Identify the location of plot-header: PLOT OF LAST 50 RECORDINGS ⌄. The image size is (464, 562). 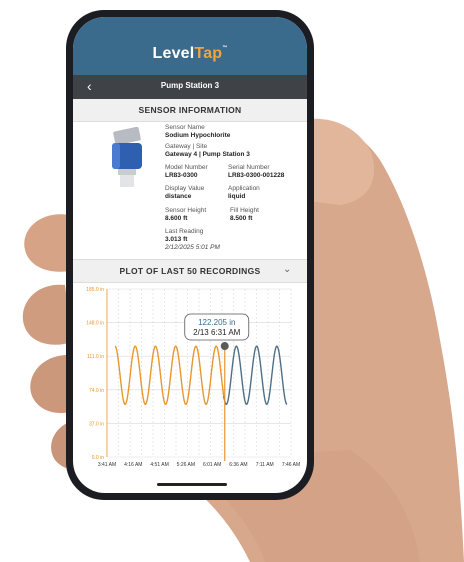
(190, 271).